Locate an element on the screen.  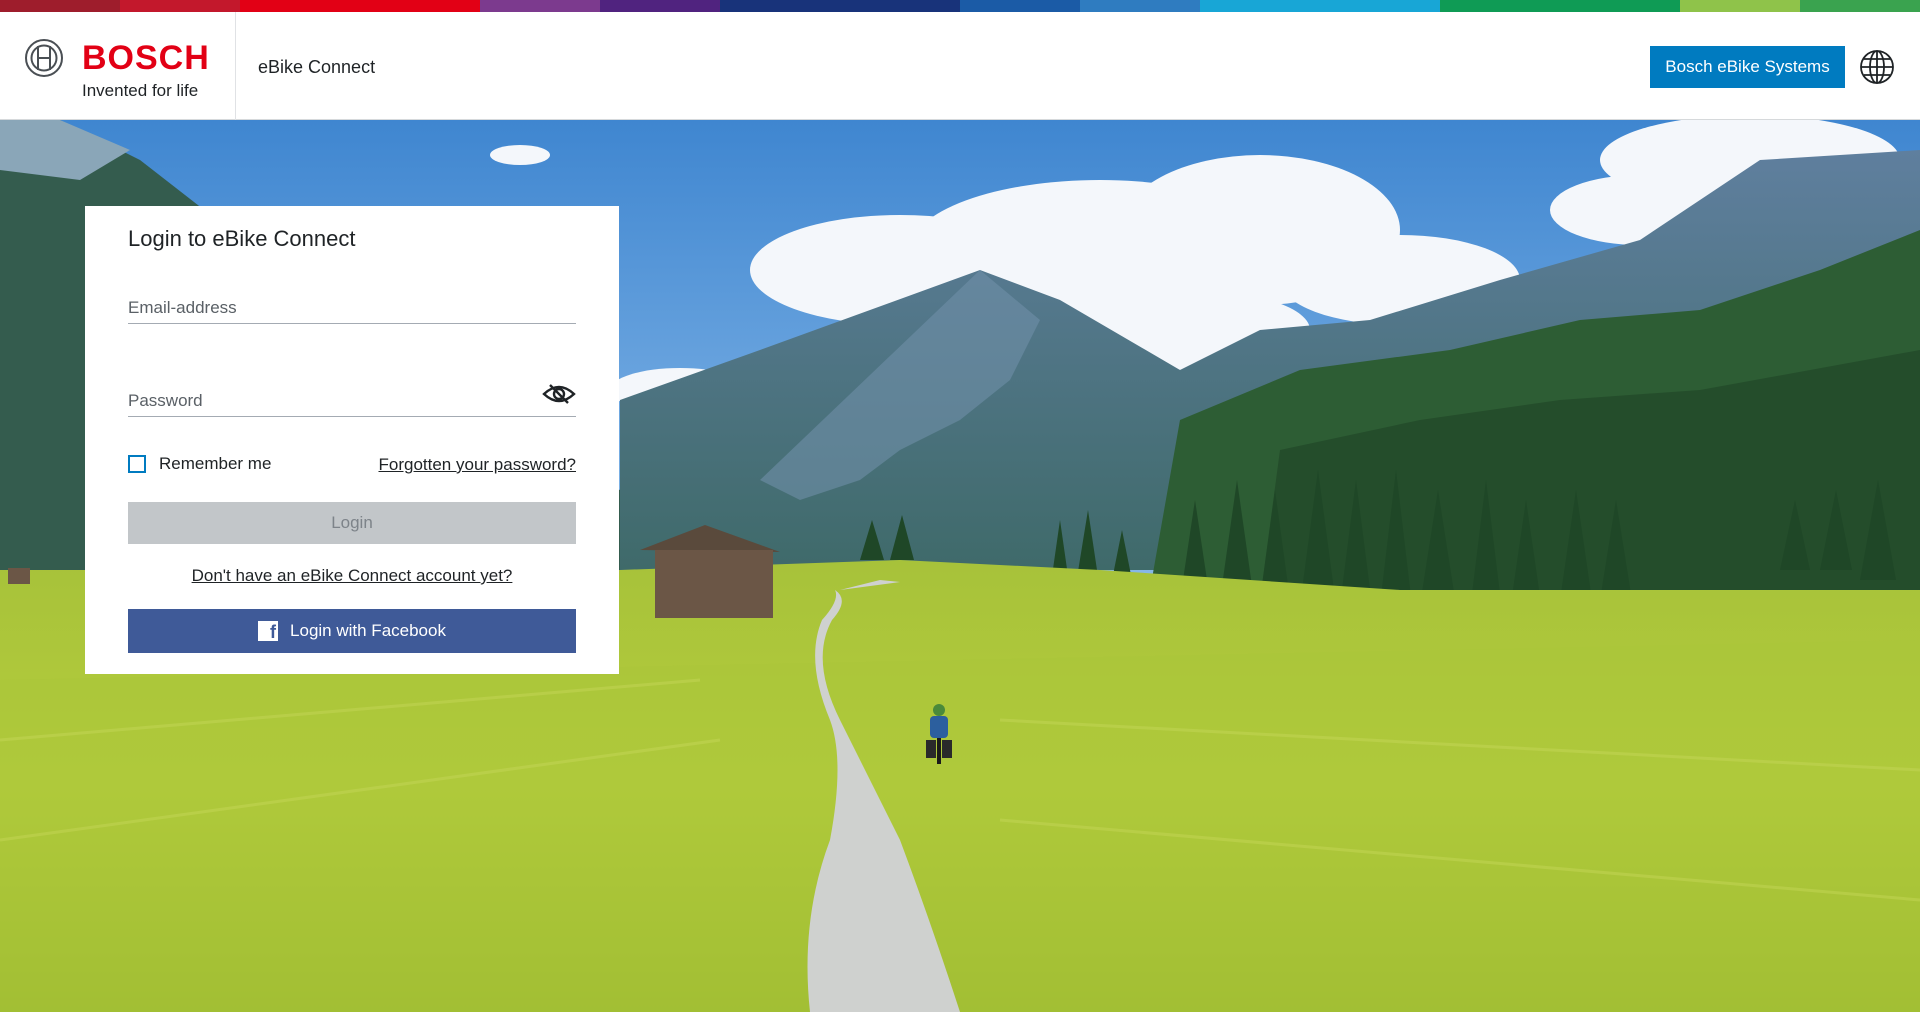
password-field is located at coordinates (352, 394).